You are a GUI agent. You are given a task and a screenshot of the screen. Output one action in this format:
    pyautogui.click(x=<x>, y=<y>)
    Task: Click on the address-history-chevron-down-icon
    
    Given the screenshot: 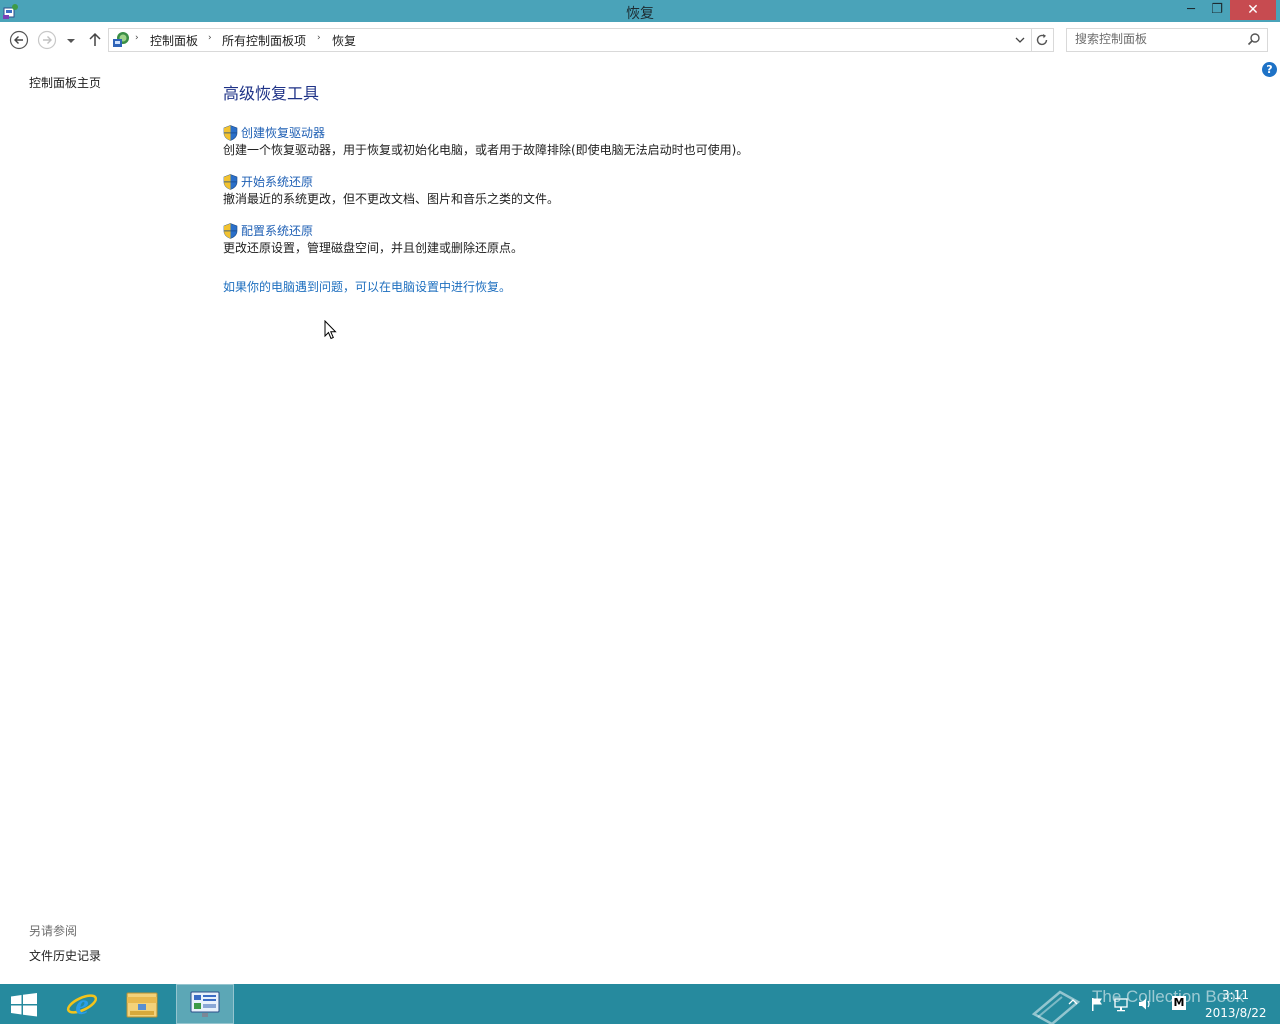 What is the action you would take?
    pyautogui.click(x=1020, y=40)
    